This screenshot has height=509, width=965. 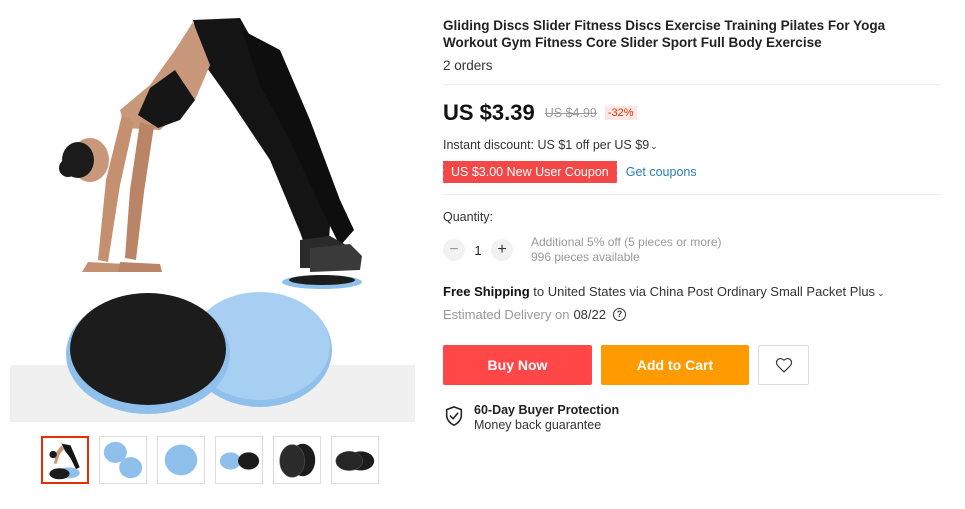 What do you see at coordinates (570, 113) in the screenshot?
I see `original-price: US $4.99` at bounding box center [570, 113].